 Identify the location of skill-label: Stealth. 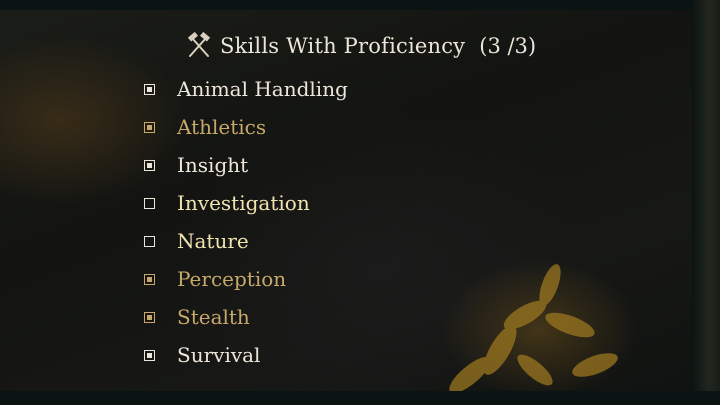
(213, 317).